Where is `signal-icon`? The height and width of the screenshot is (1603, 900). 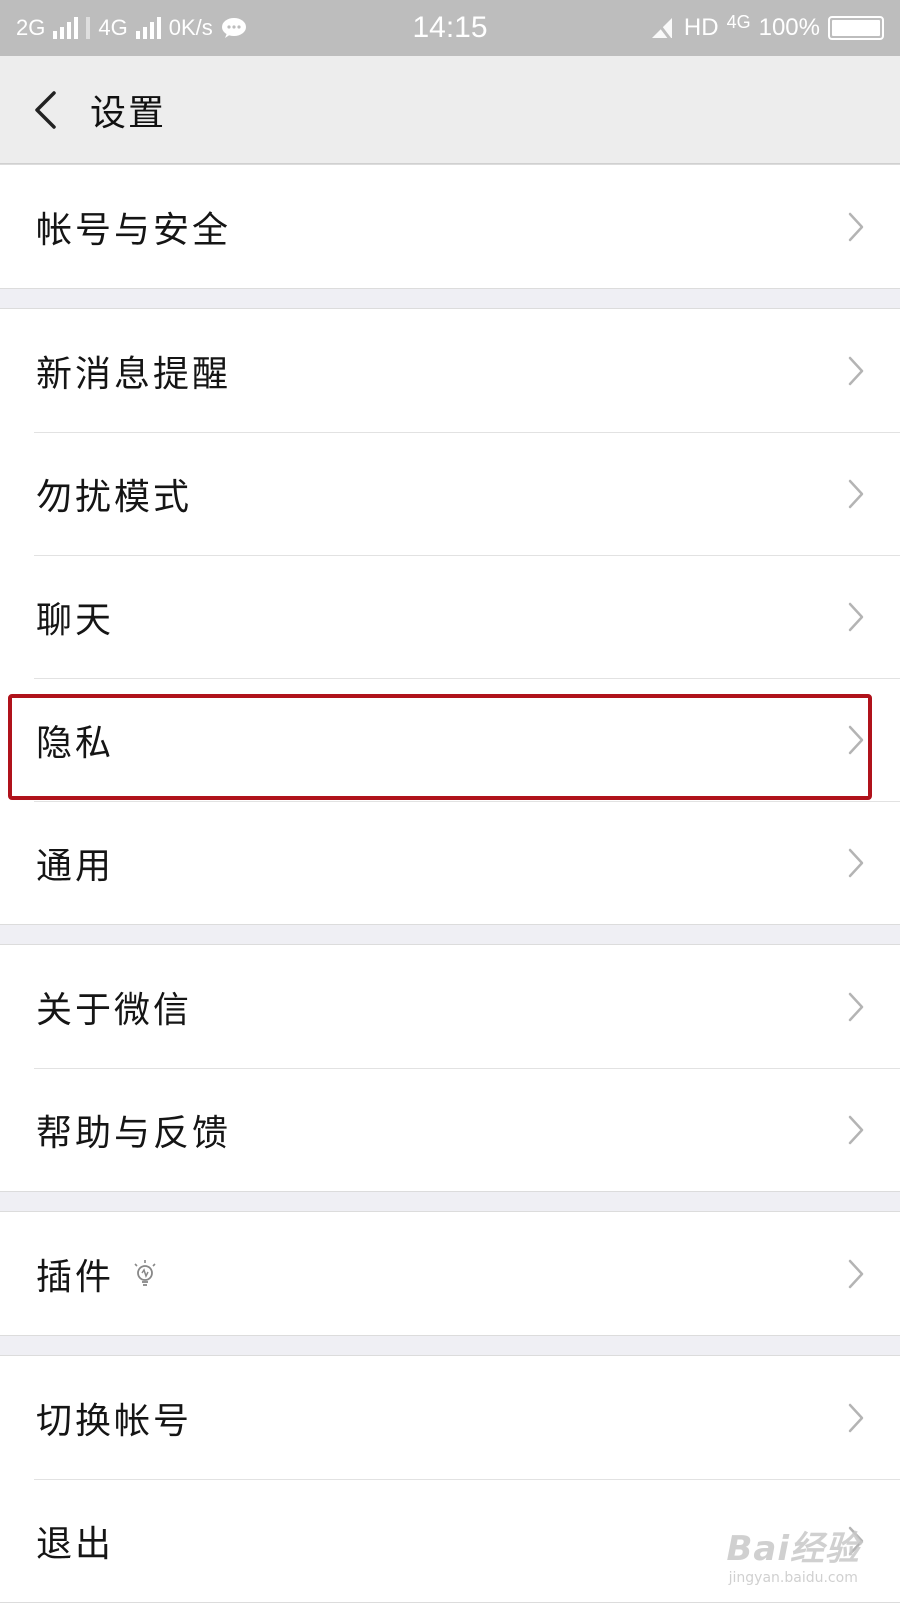
signal-icon is located at coordinates (65, 28).